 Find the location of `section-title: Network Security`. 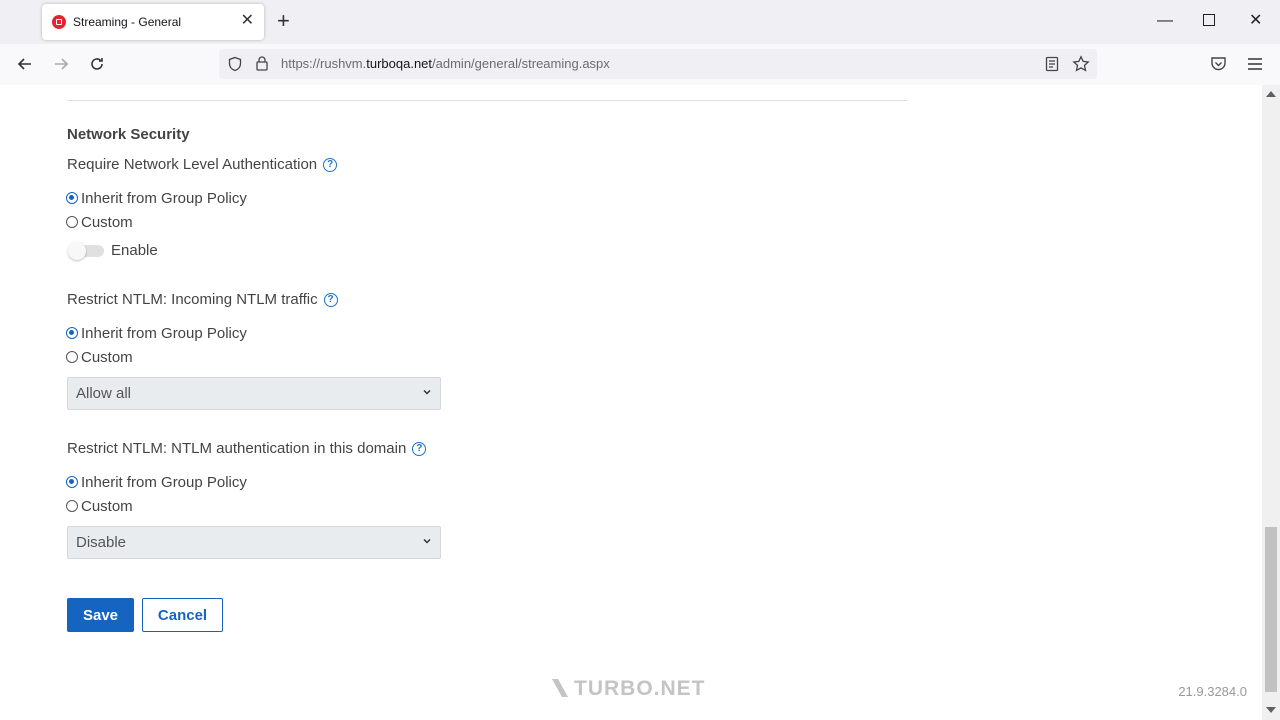

section-title: Network Security is located at coordinates (128, 134).